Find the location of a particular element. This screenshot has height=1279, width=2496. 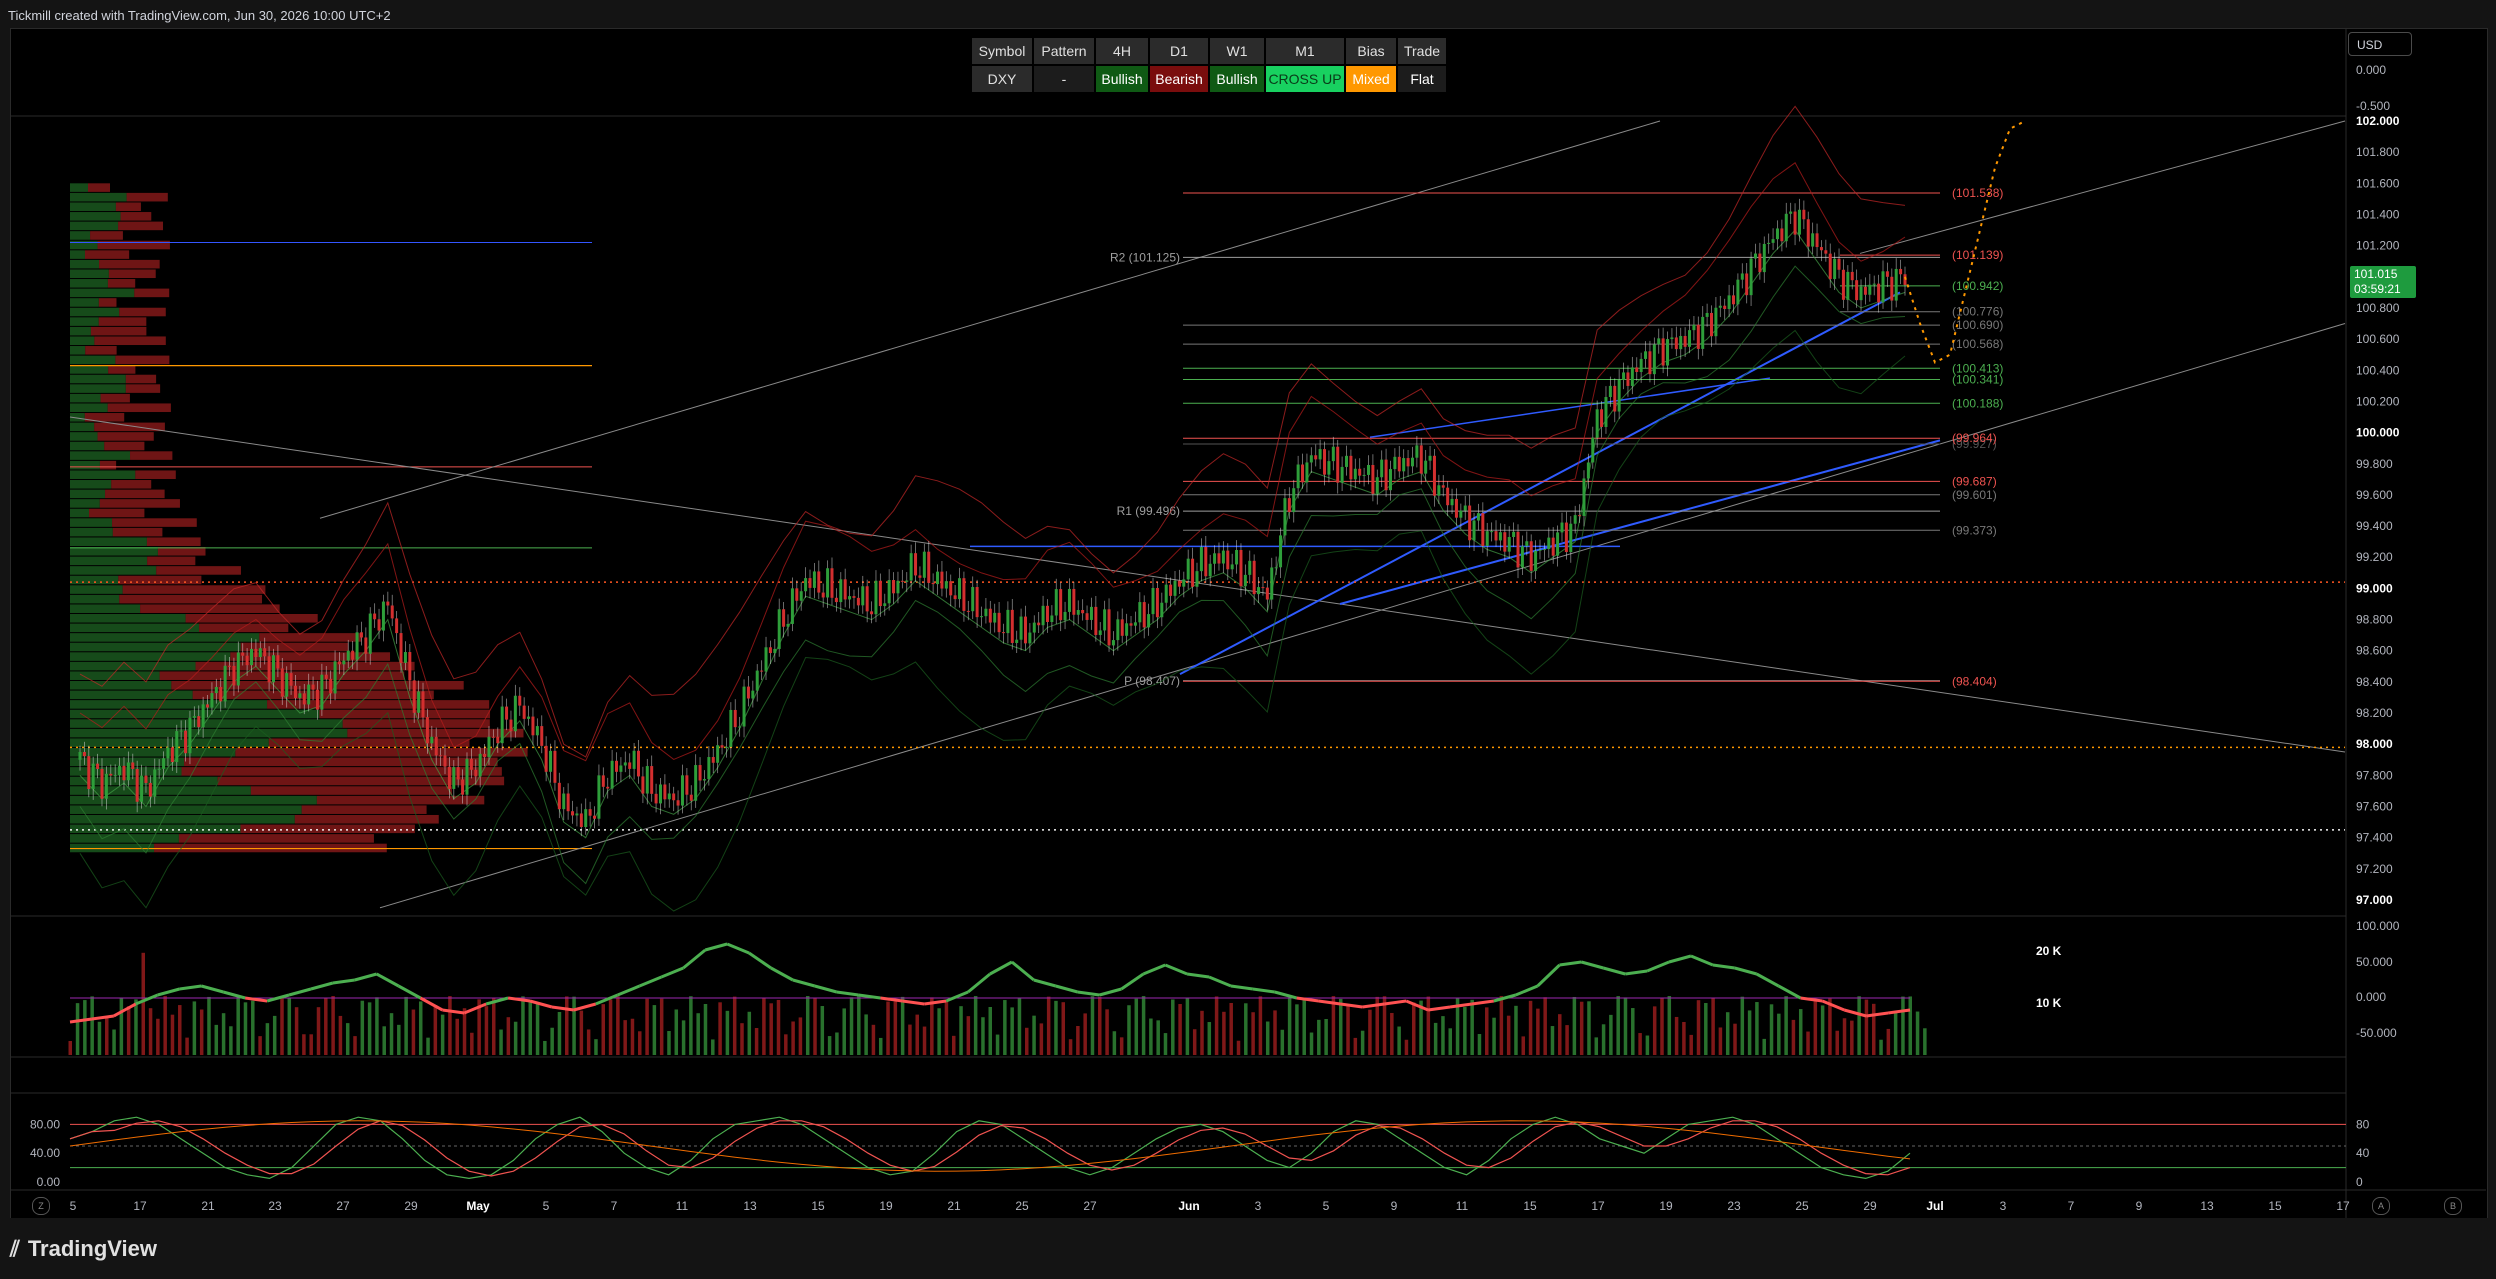

currency-selector: USD is located at coordinates (2380, 44).